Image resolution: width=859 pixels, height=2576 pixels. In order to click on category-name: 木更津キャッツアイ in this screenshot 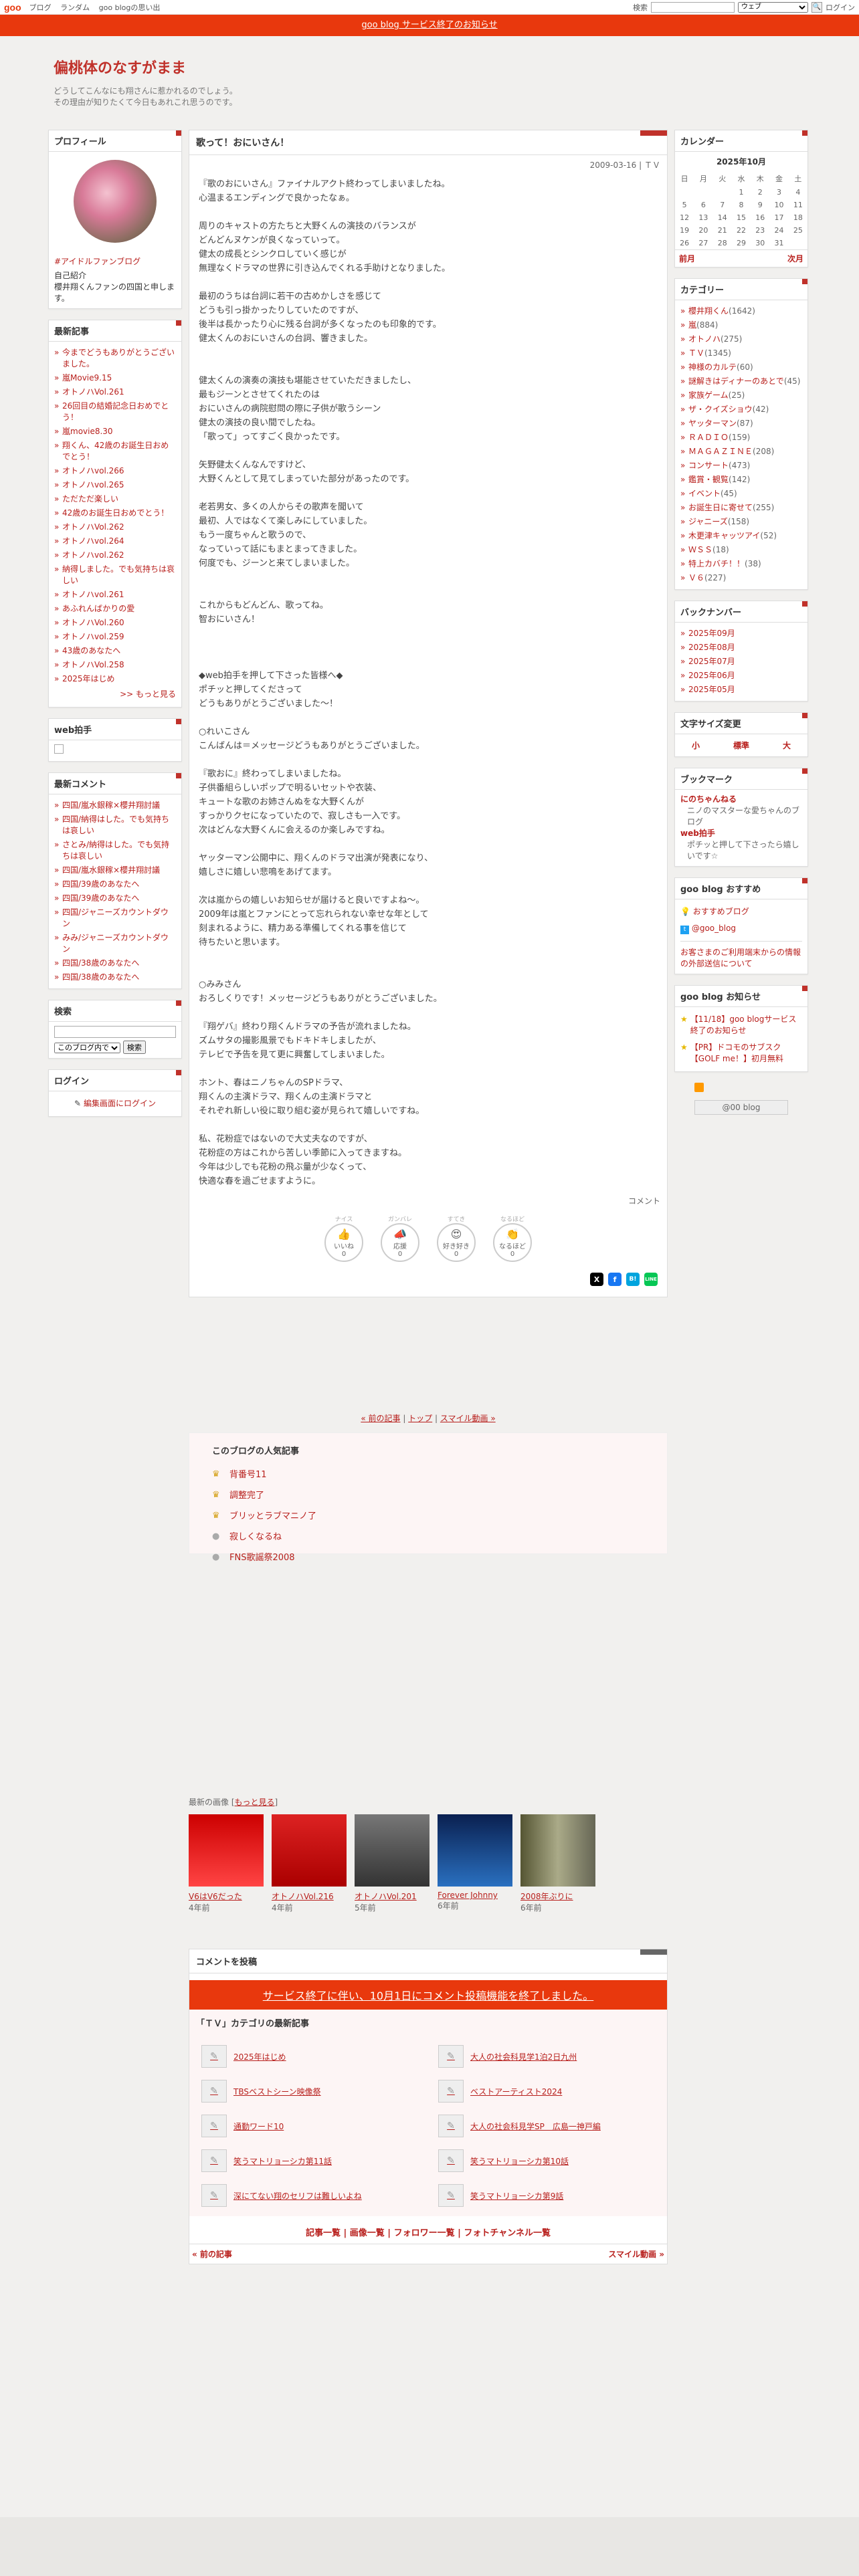, I will do `click(724, 535)`.